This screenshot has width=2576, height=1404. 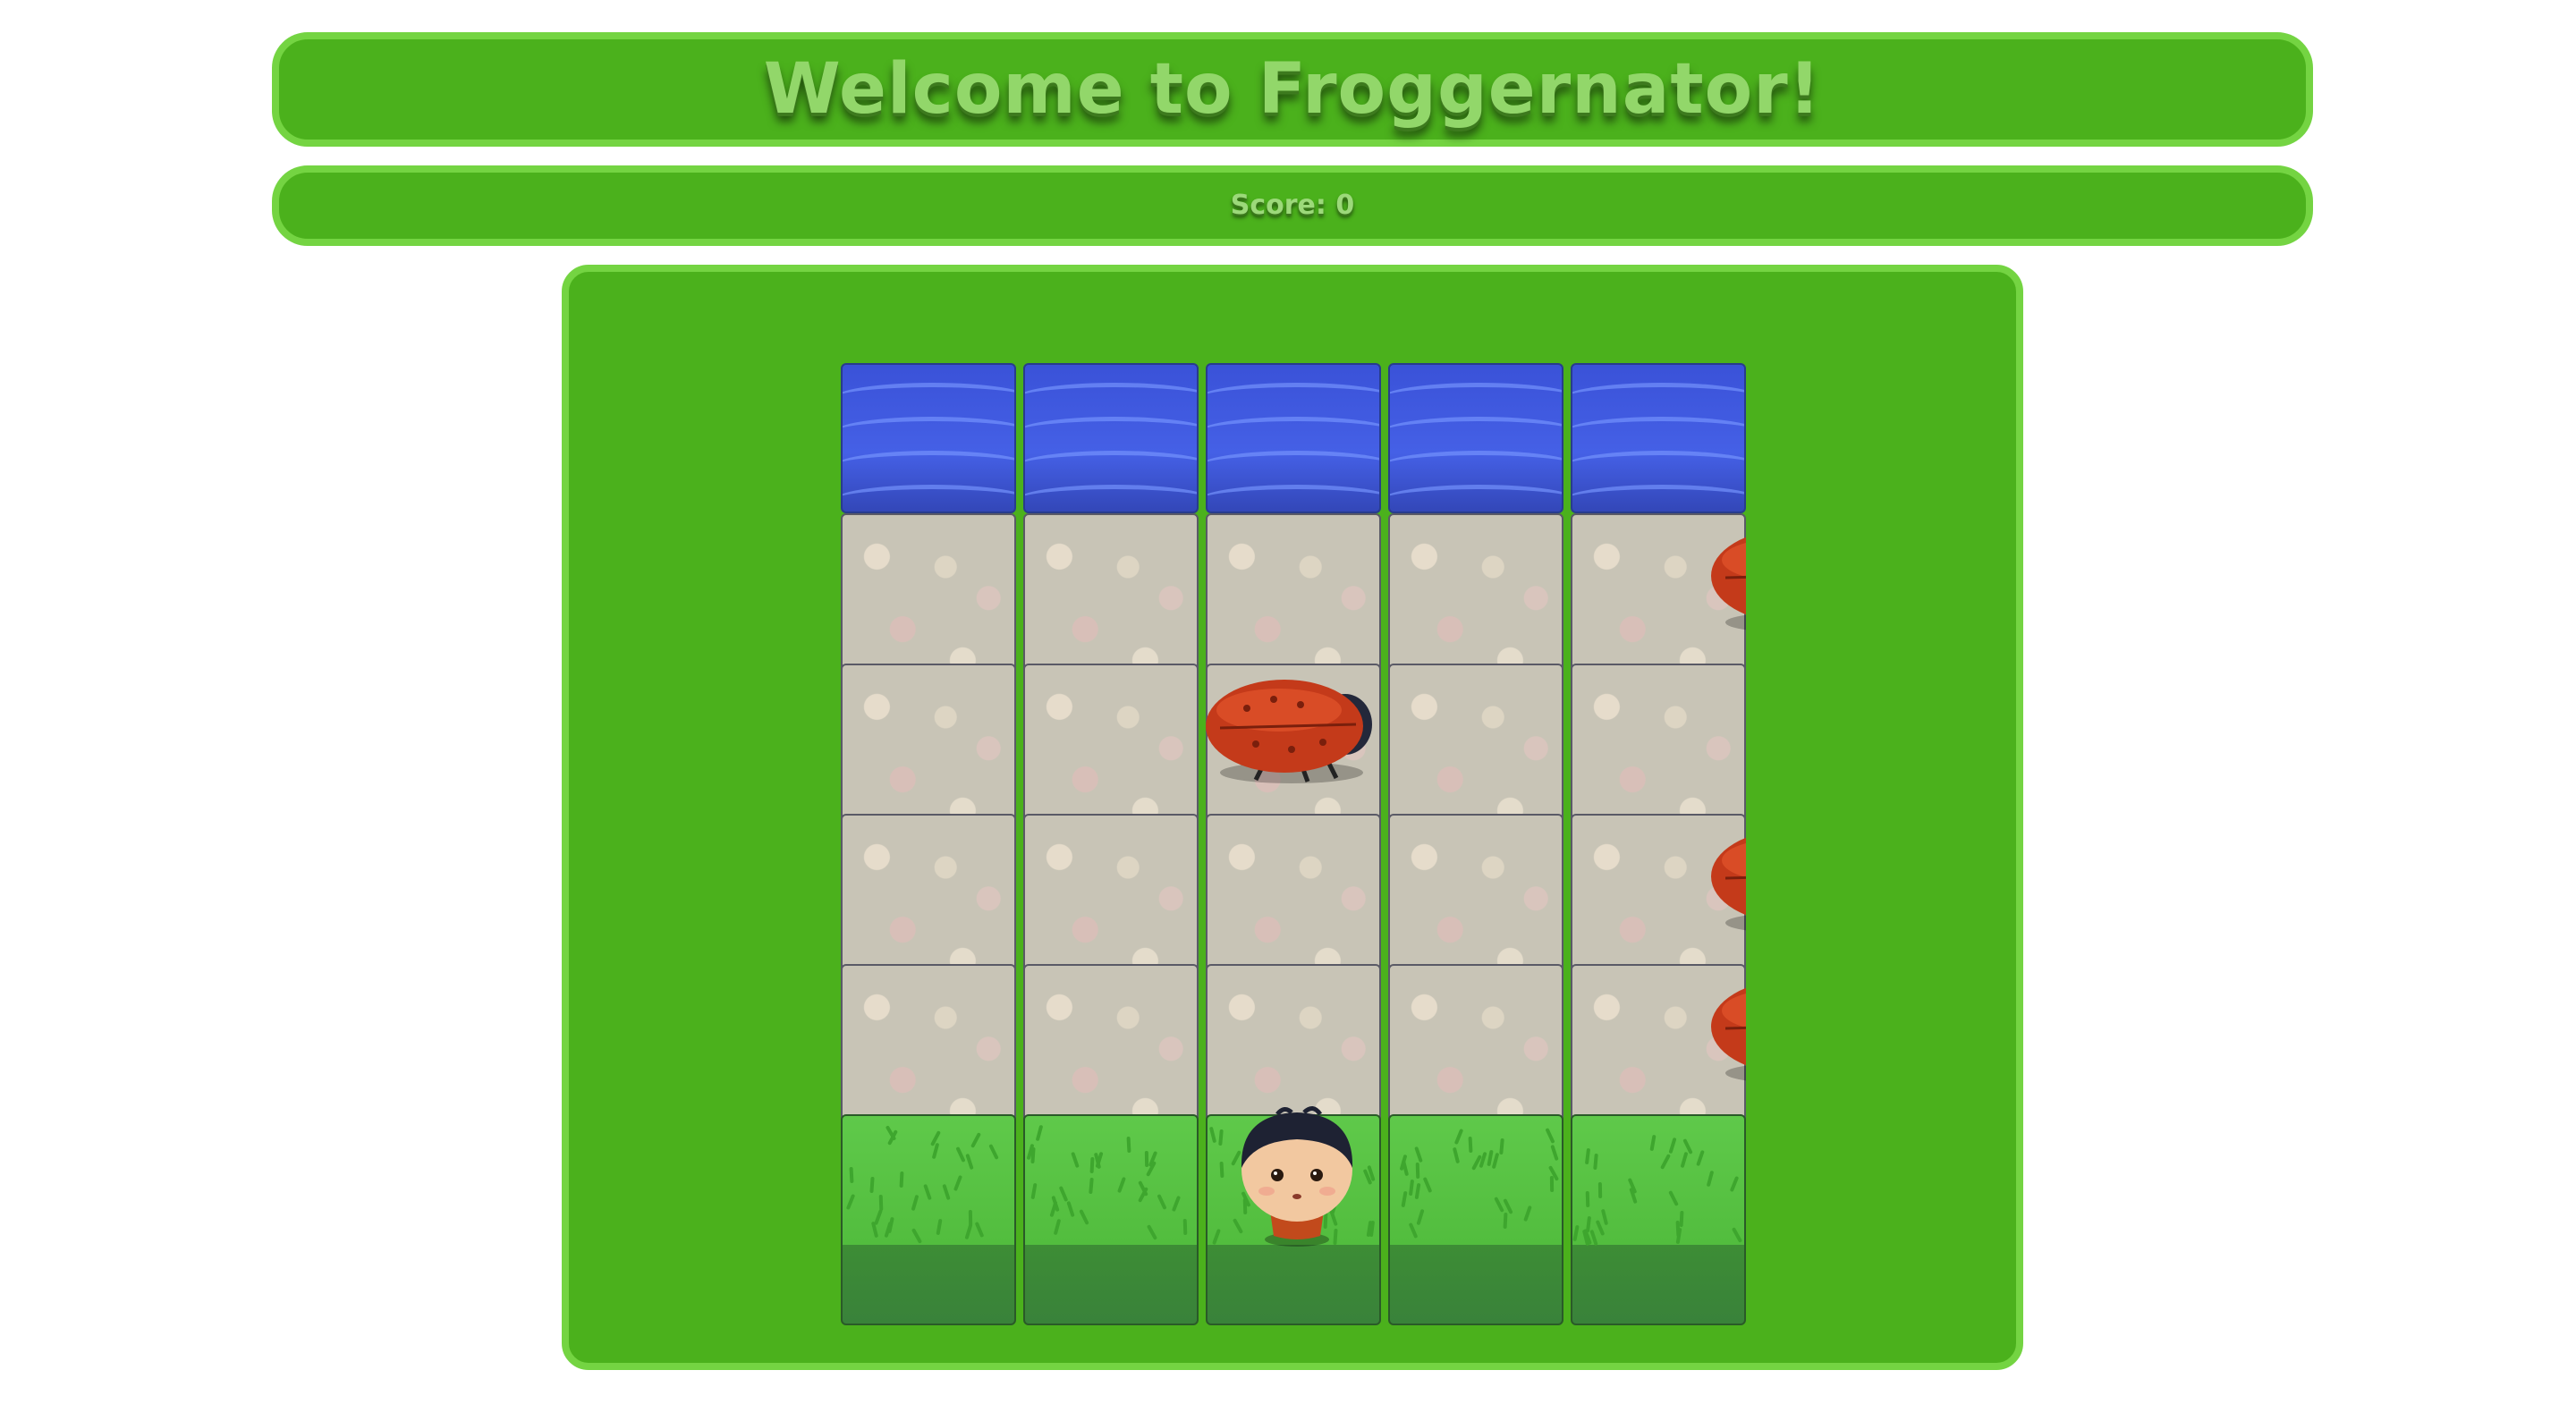 I want to click on title-banner: Welcome to Froggernator!, so click(x=1292, y=89).